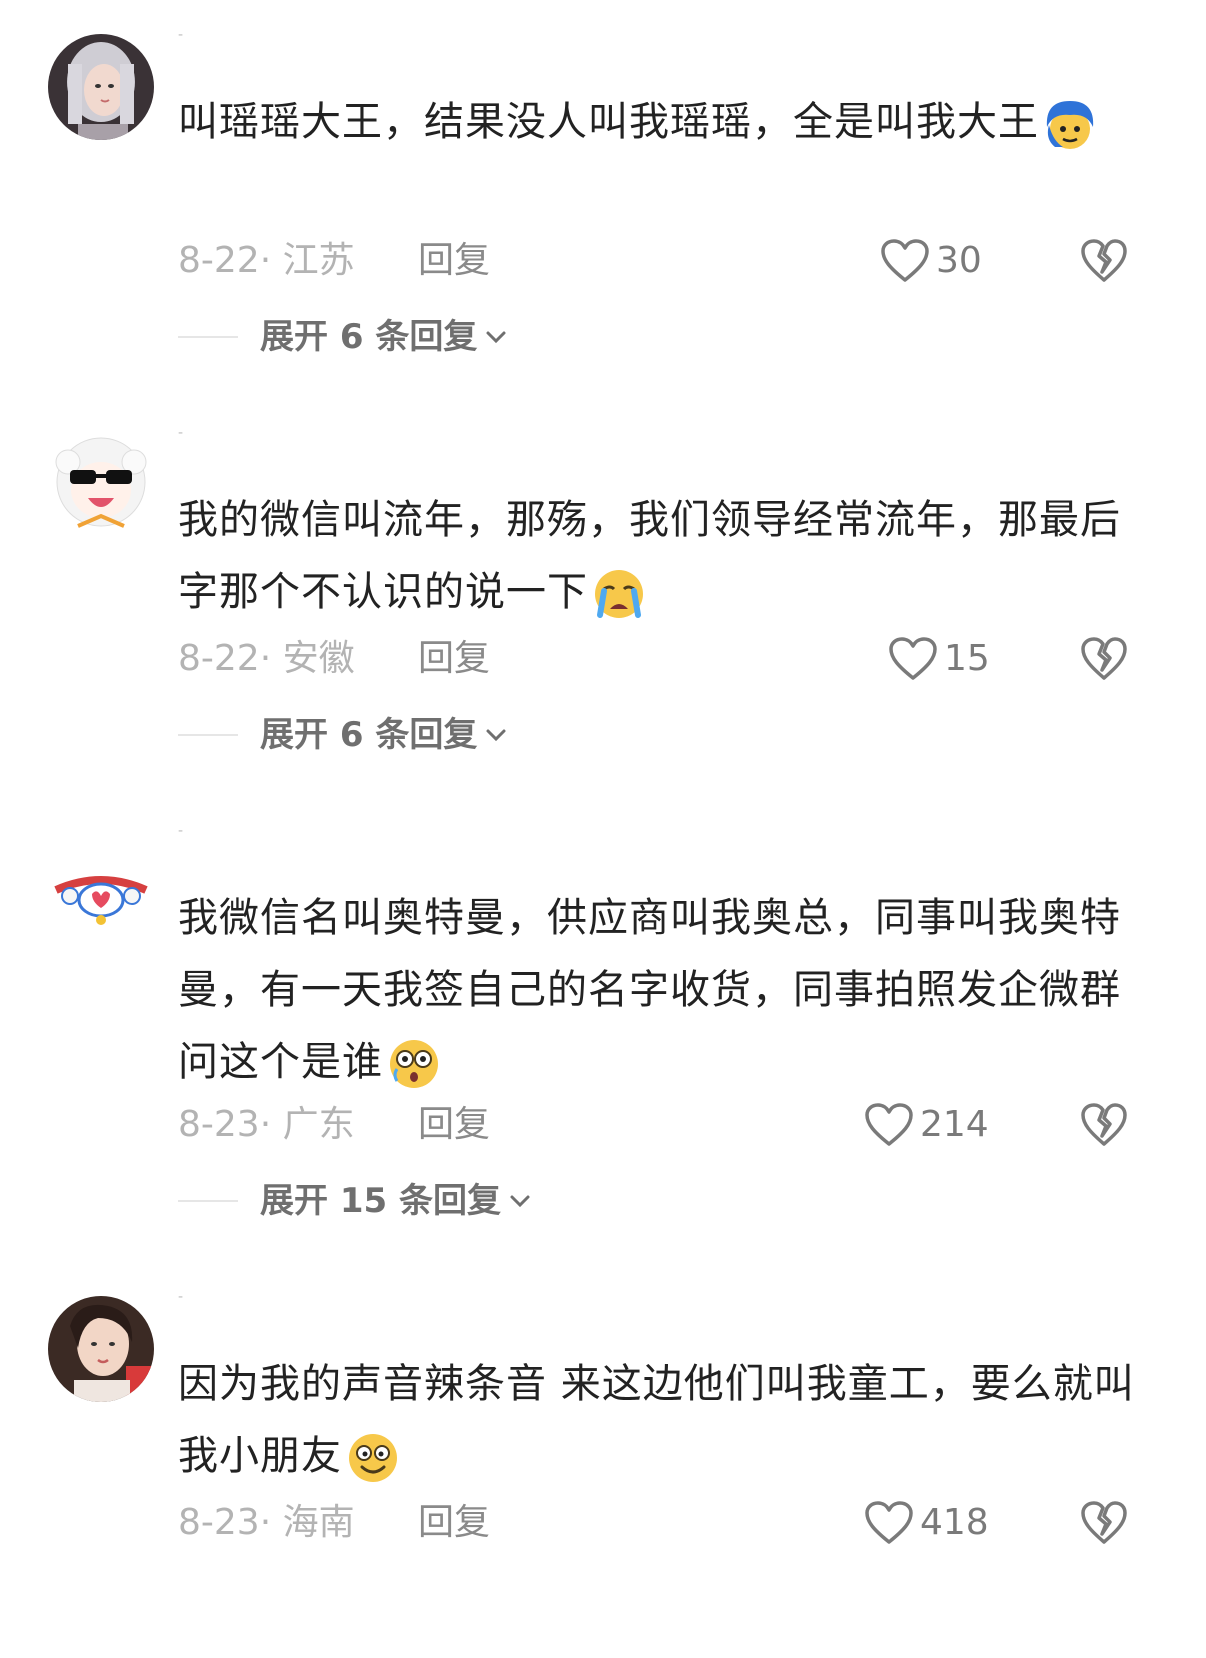  What do you see at coordinates (380, 1201) in the screenshot?
I see `expand-replies-label: 展开 15 条回复` at bounding box center [380, 1201].